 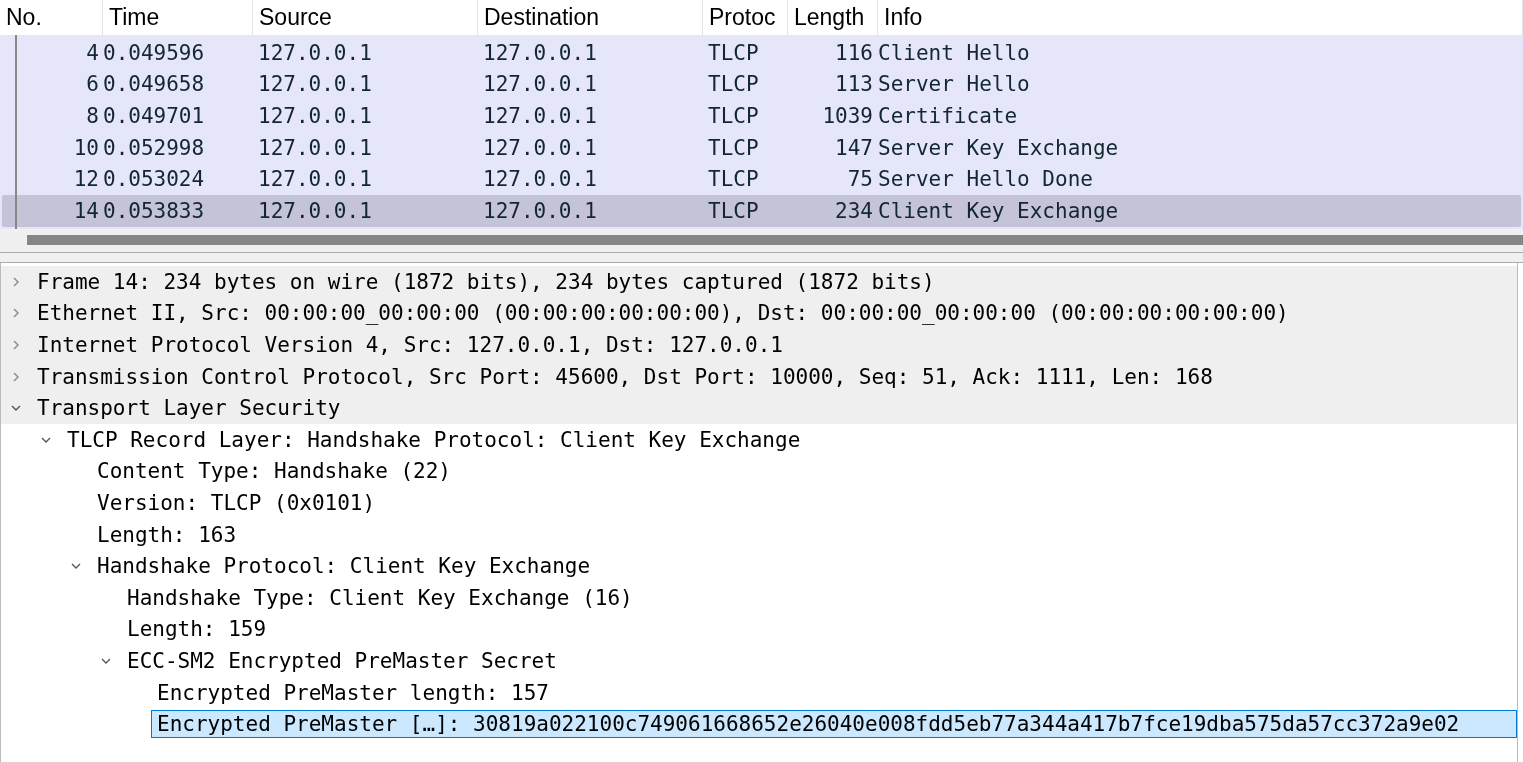 I want to click on table-cell-text: Client Key Exchange, so click(x=999, y=210).